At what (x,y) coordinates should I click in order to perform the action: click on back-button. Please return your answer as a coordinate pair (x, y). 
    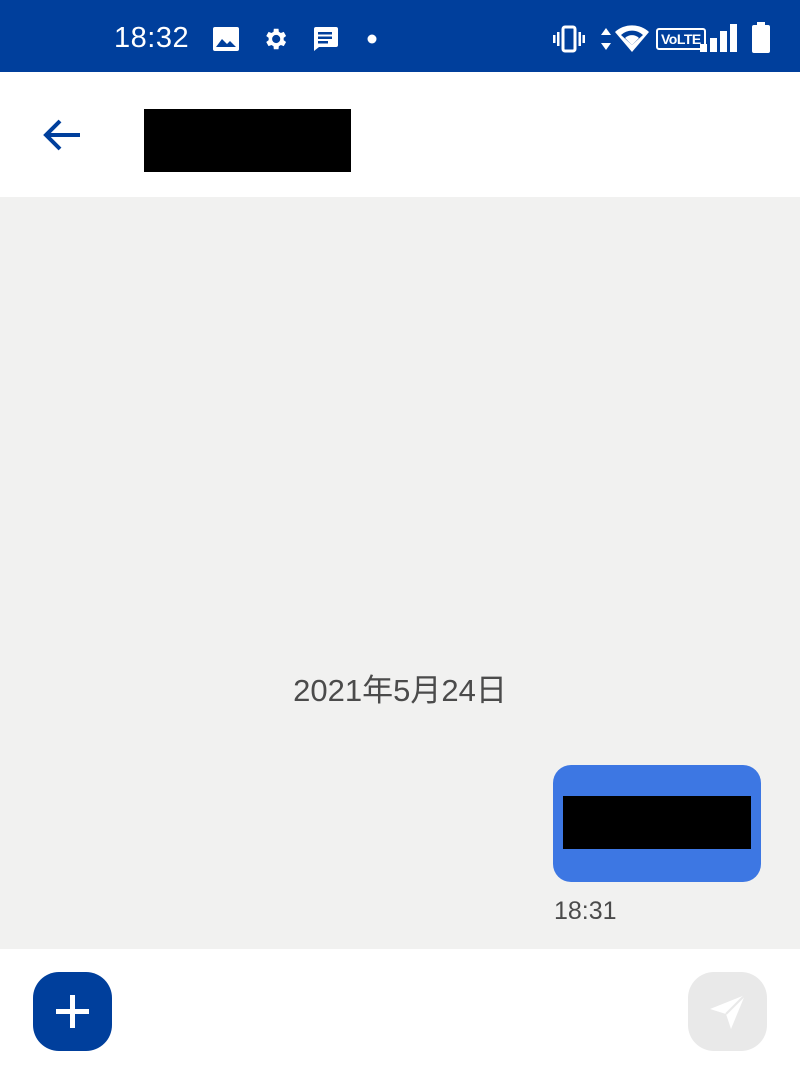
    Looking at the image, I should click on (62, 135).